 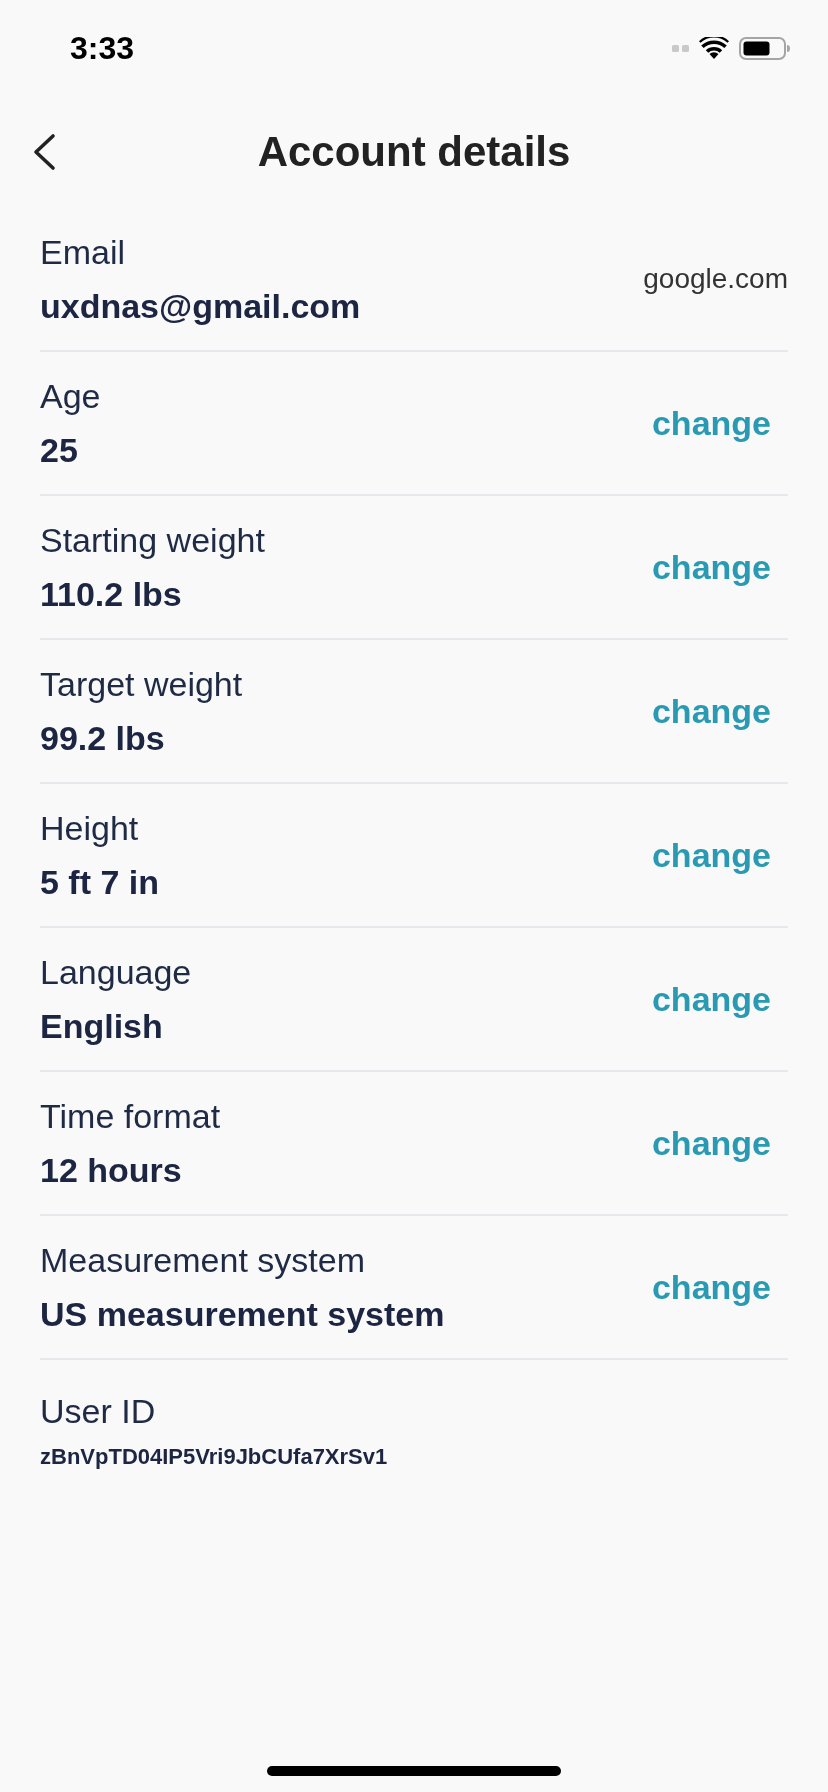 What do you see at coordinates (152, 540) in the screenshot?
I see `field-label: Starting weight` at bounding box center [152, 540].